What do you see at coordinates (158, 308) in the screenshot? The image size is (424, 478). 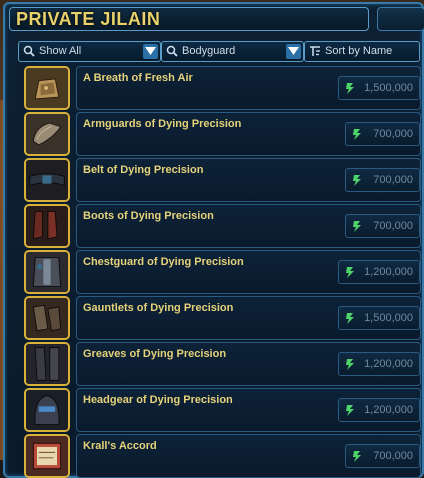 I see `item-name: Gauntlets of Dying Precision` at bounding box center [158, 308].